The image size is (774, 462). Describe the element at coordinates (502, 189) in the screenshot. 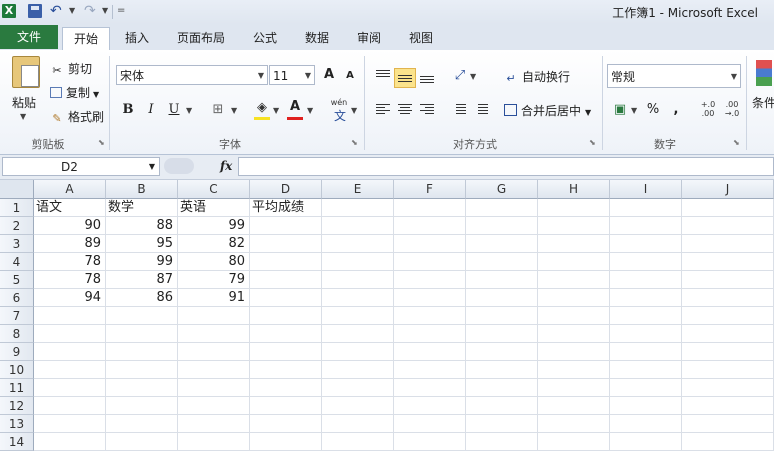

I see `column-header-g: G` at that location.